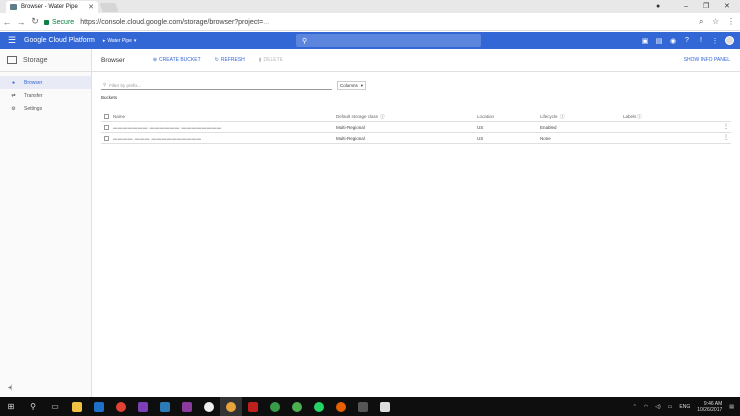 This screenshot has width=740, height=416. What do you see at coordinates (629, 116) in the screenshot?
I see `header-labels: Labels` at bounding box center [629, 116].